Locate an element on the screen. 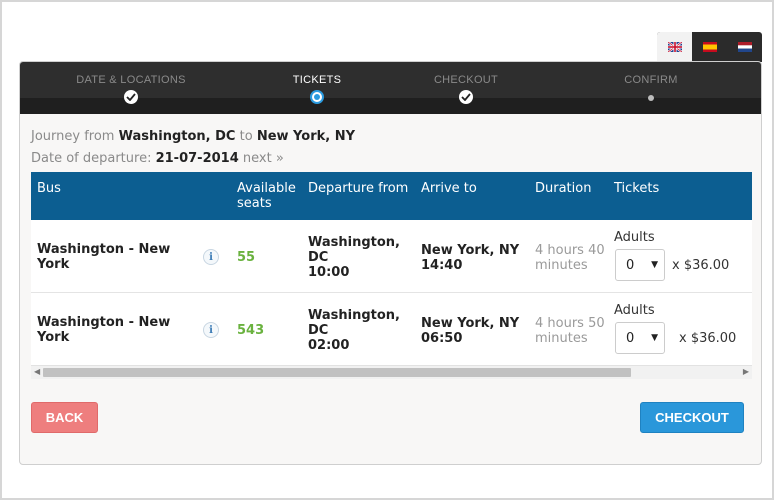 The width and height of the screenshot is (774, 500). departure-time: 02:00 is located at coordinates (329, 345).